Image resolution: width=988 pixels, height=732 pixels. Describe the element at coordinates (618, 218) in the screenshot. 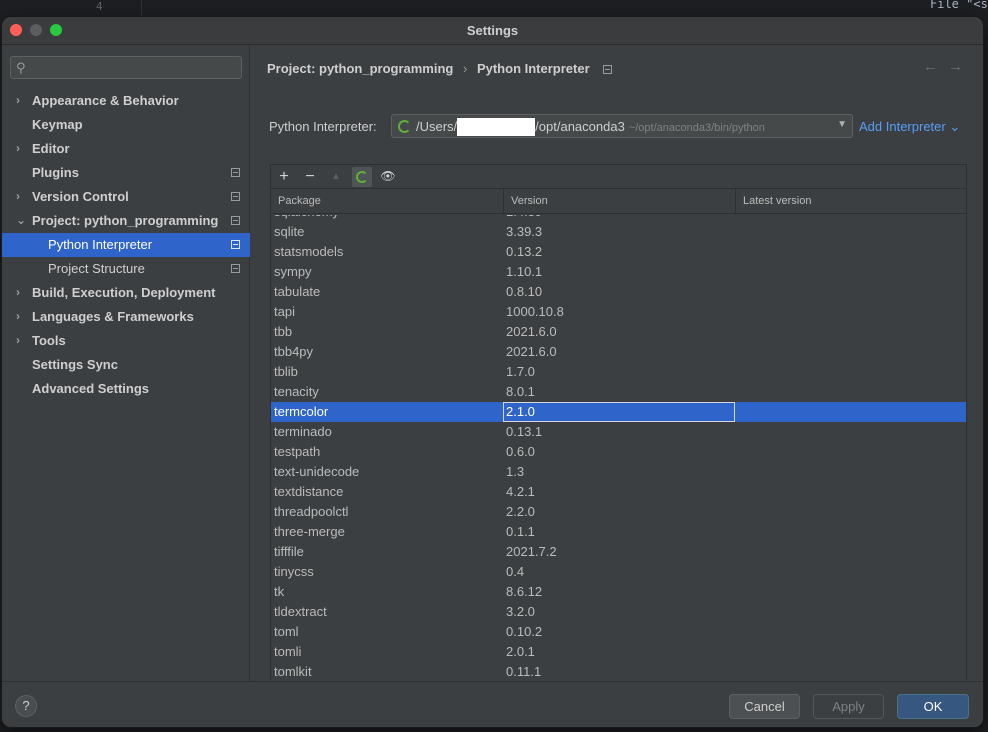

I see `table-row: sqlalchemy 1.4.39` at that location.